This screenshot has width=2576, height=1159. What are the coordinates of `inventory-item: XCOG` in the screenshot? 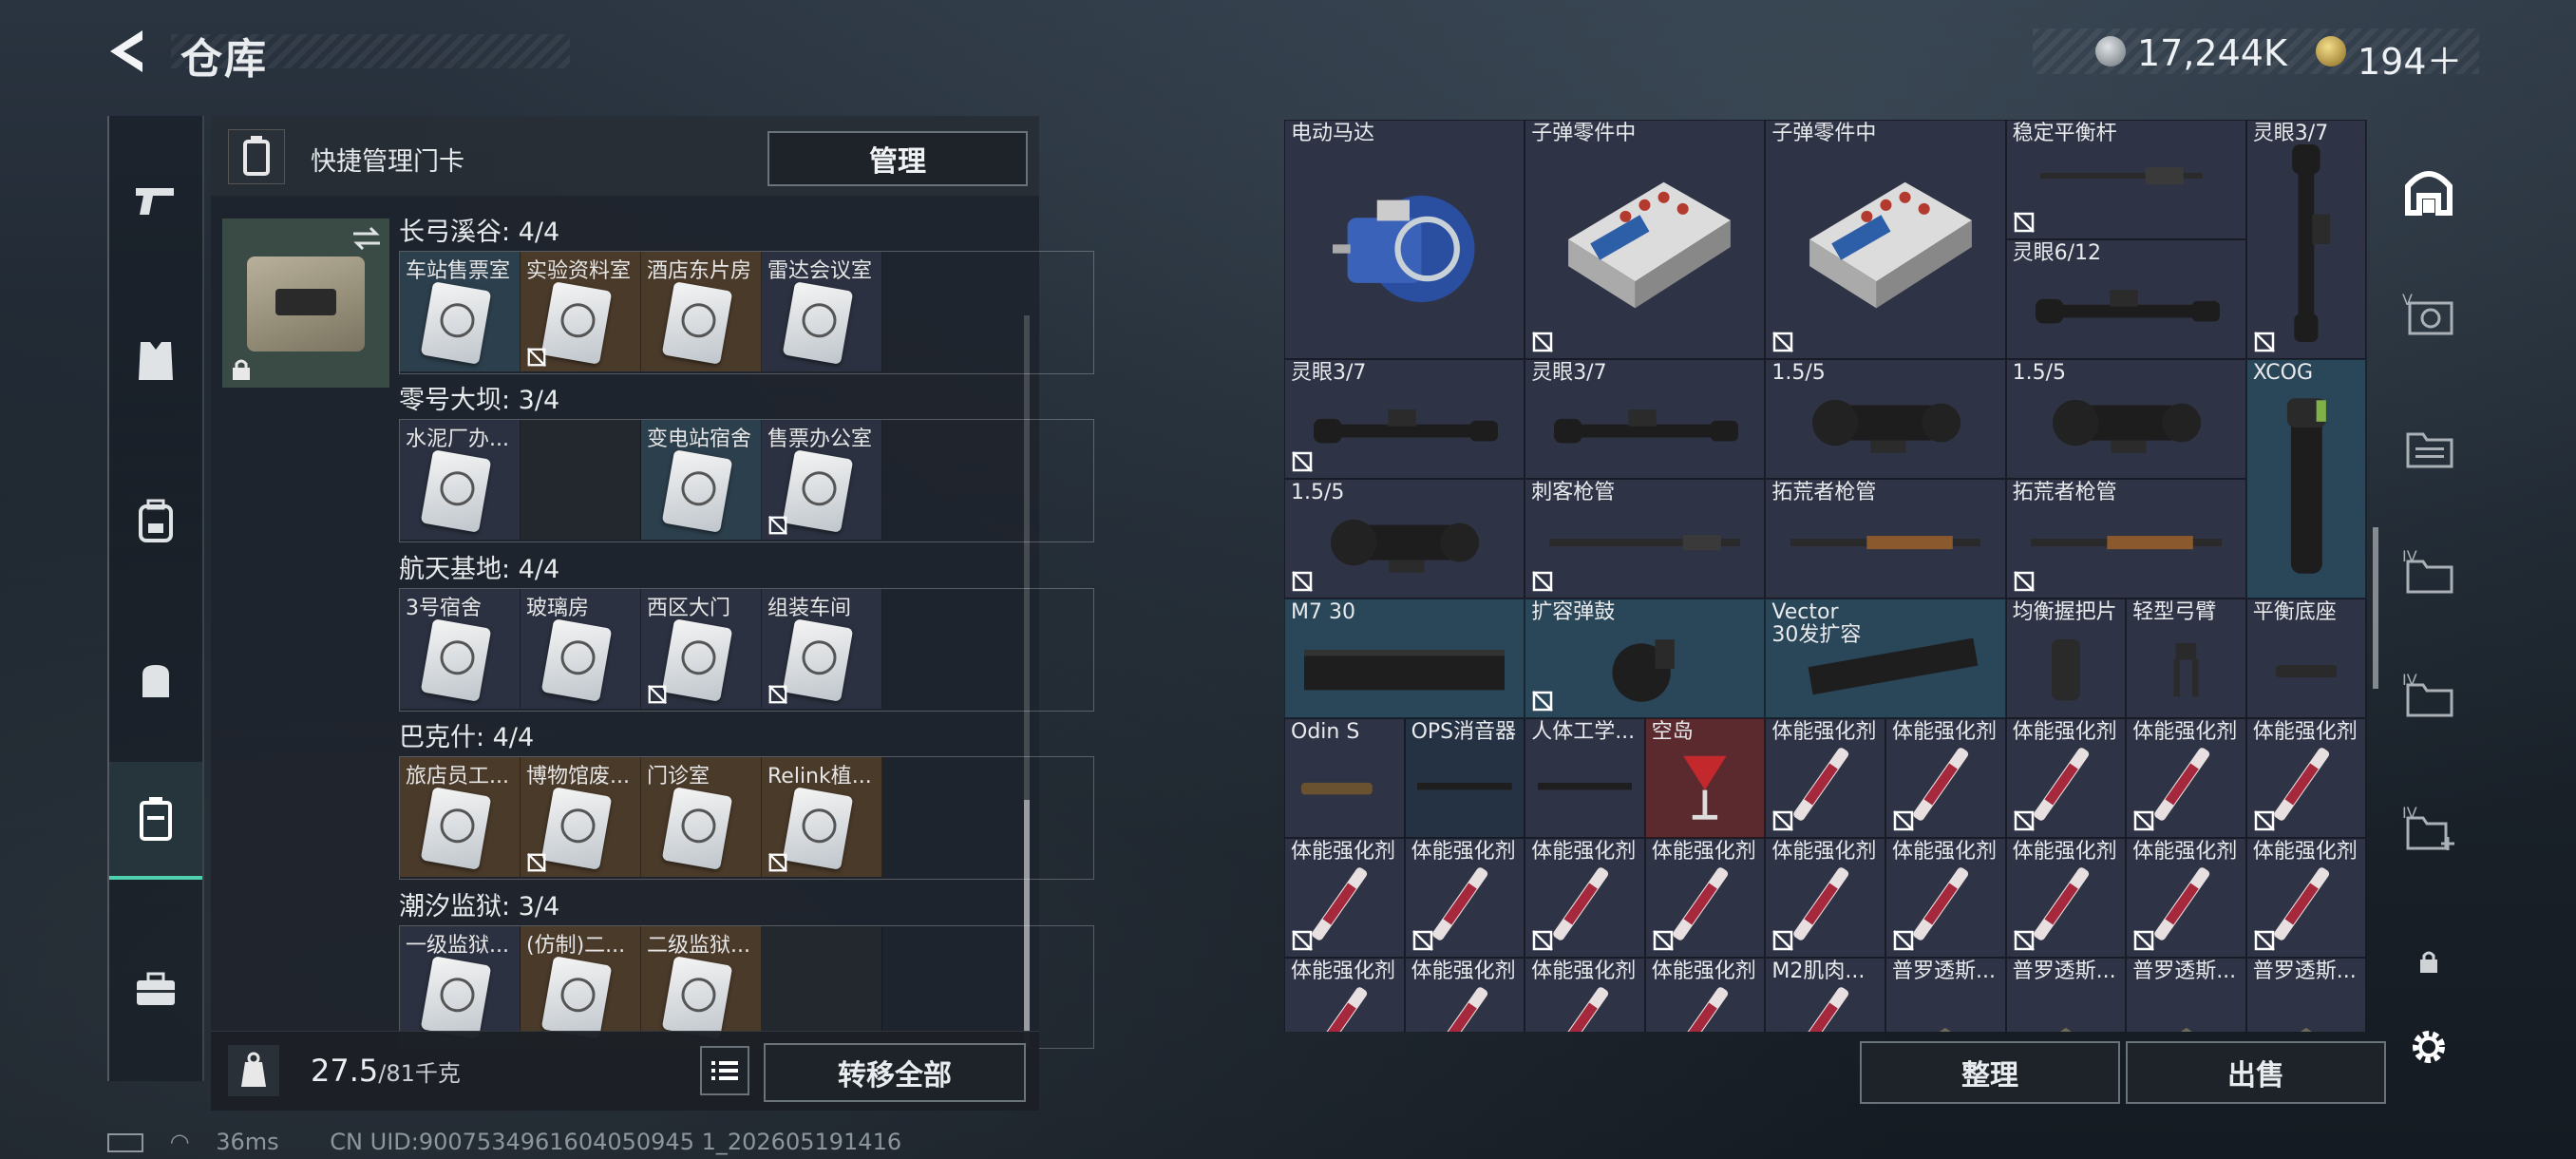 It's located at (2306, 478).